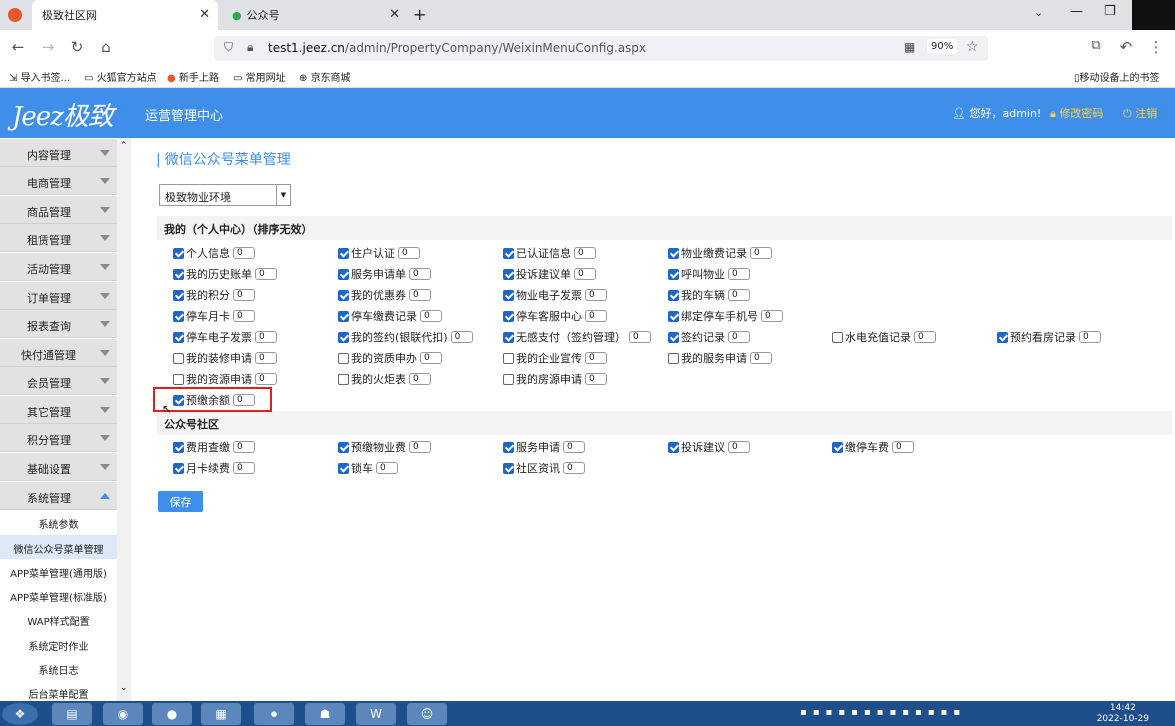 The height and width of the screenshot is (726, 1175). I want to click on firefox-menu-icon, so click(15, 15).